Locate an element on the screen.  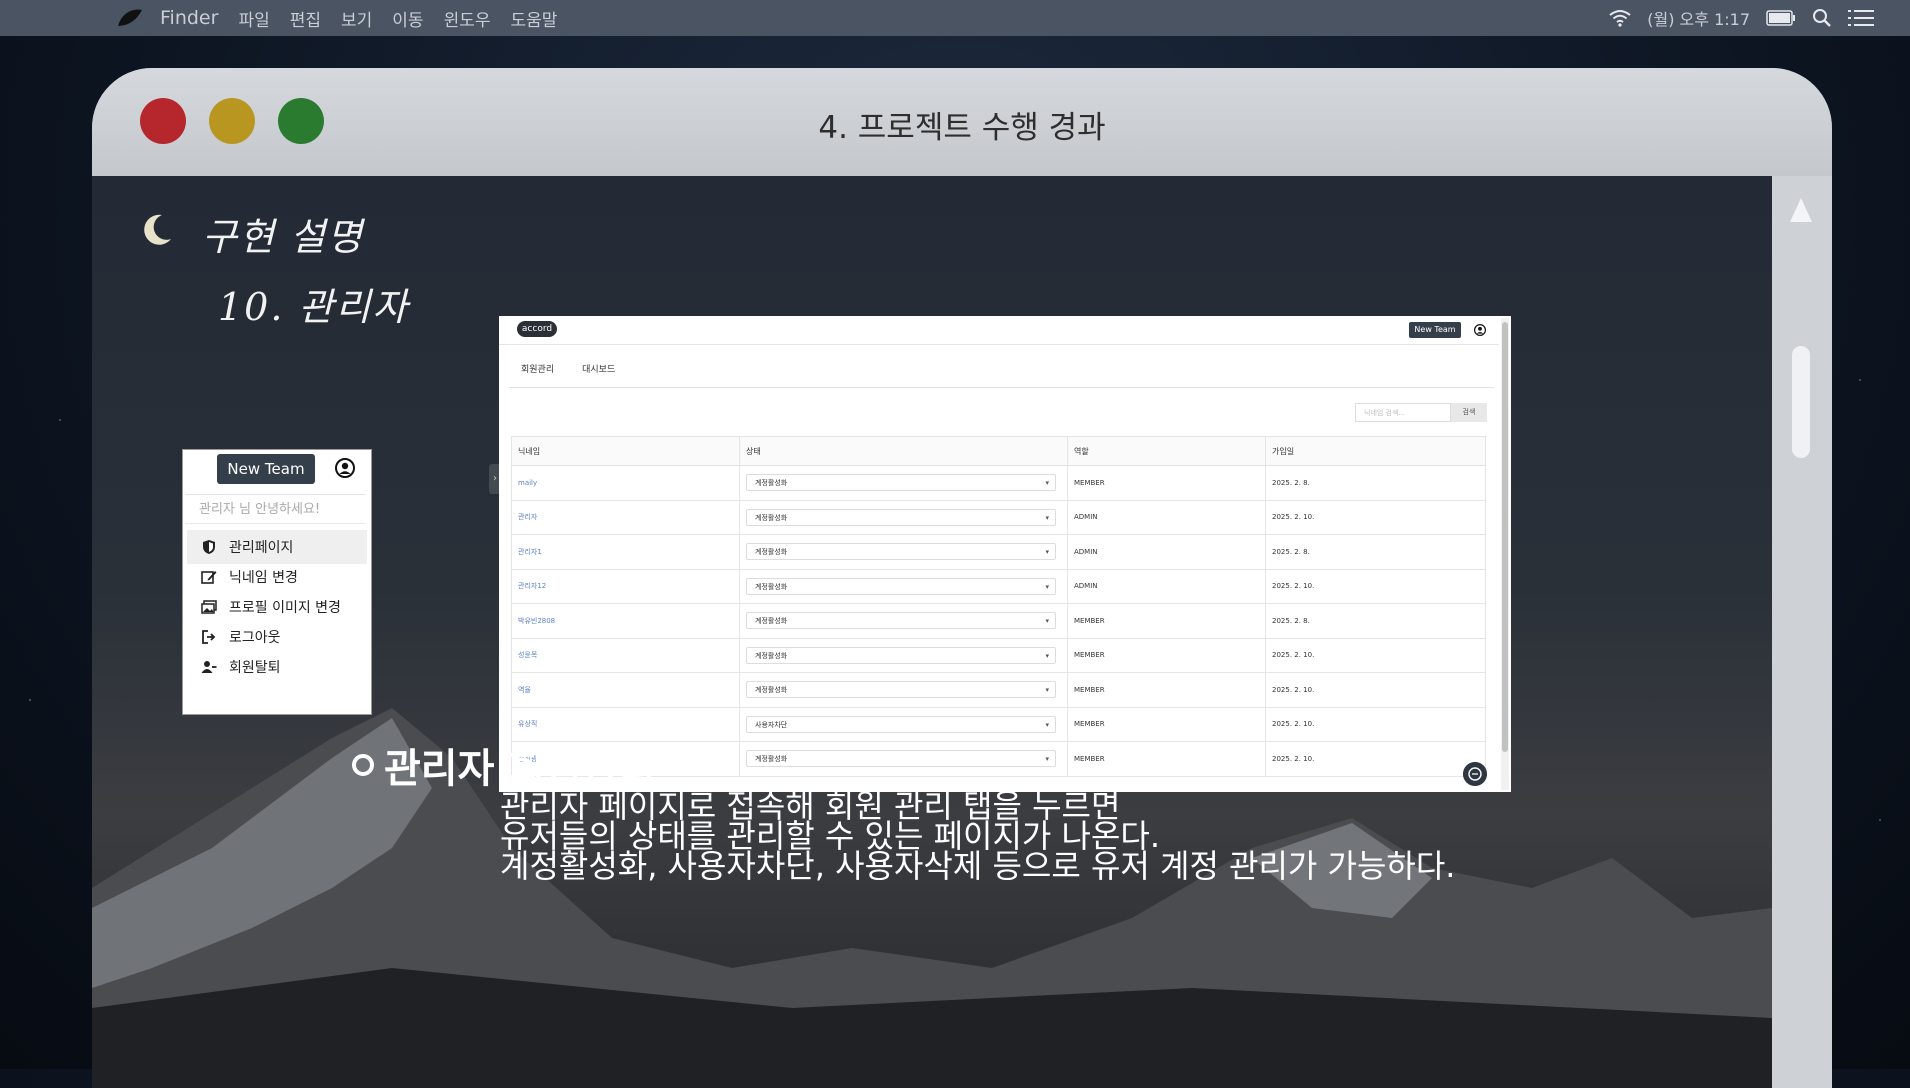
column-header-nickname: 닉네임 is located at coordinates (625, 451).